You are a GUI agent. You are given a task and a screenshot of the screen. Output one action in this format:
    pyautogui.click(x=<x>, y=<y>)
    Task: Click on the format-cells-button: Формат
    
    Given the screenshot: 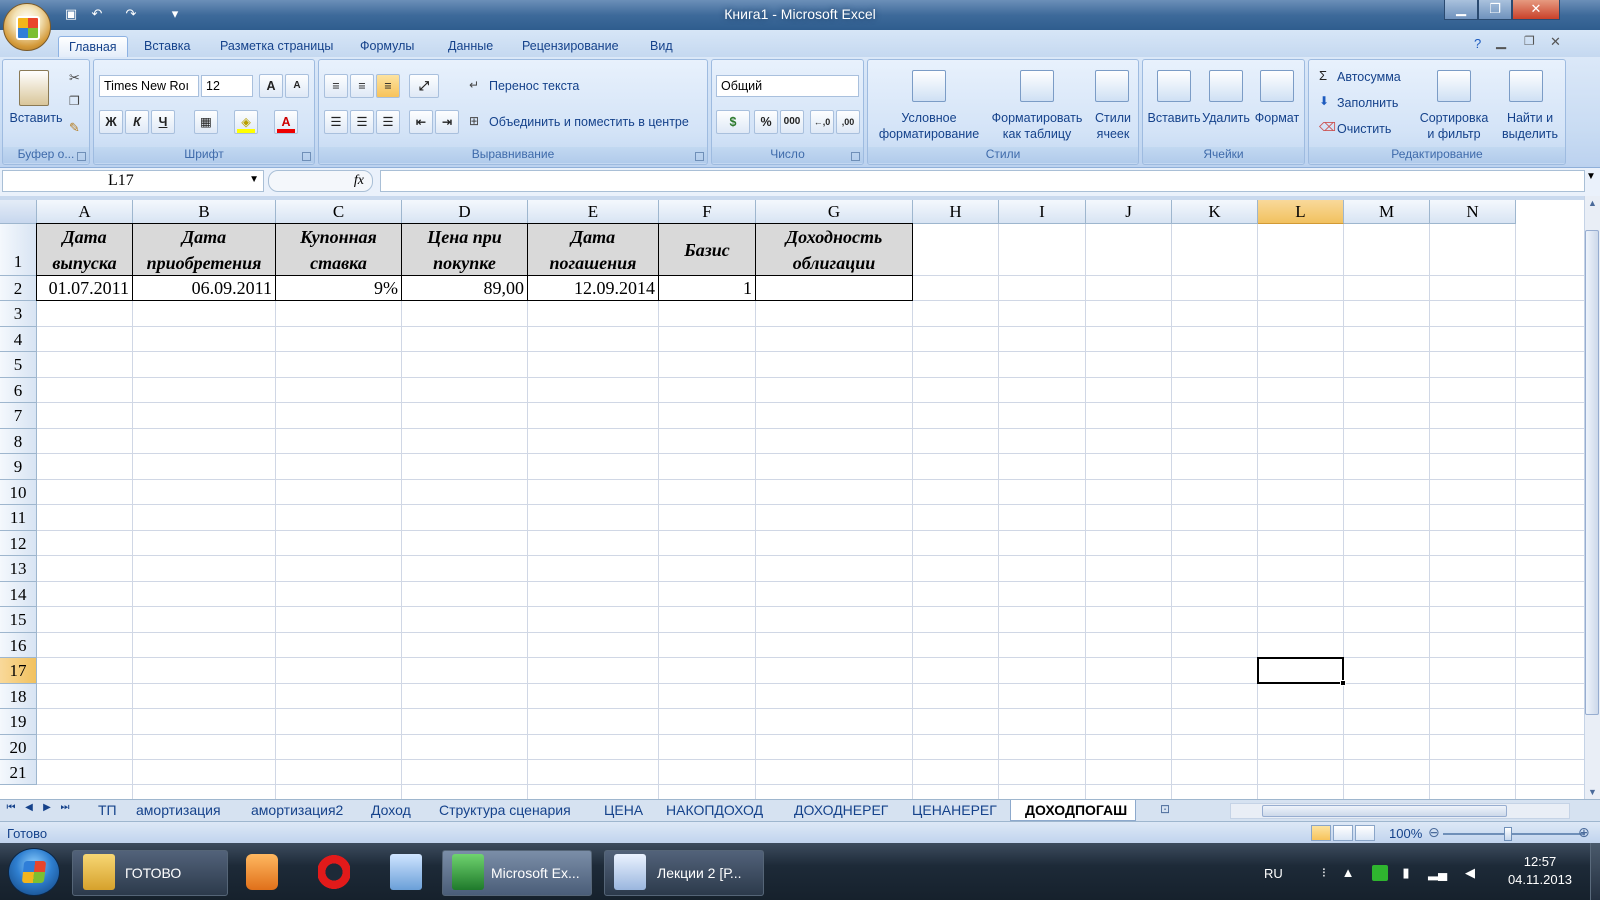 What is the action you would take?
    pyautogui.click(x=1277, y=118)
    